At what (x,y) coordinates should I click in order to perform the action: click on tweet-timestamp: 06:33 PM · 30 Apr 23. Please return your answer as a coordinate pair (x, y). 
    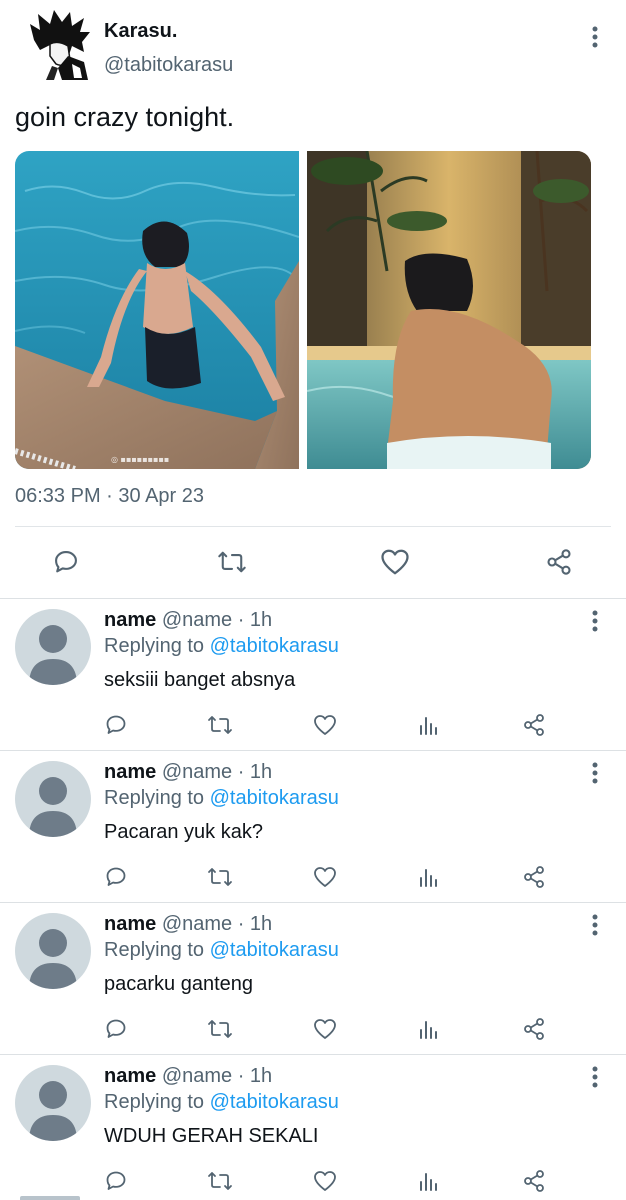
    Looking at the image, I should click on (109, 496).